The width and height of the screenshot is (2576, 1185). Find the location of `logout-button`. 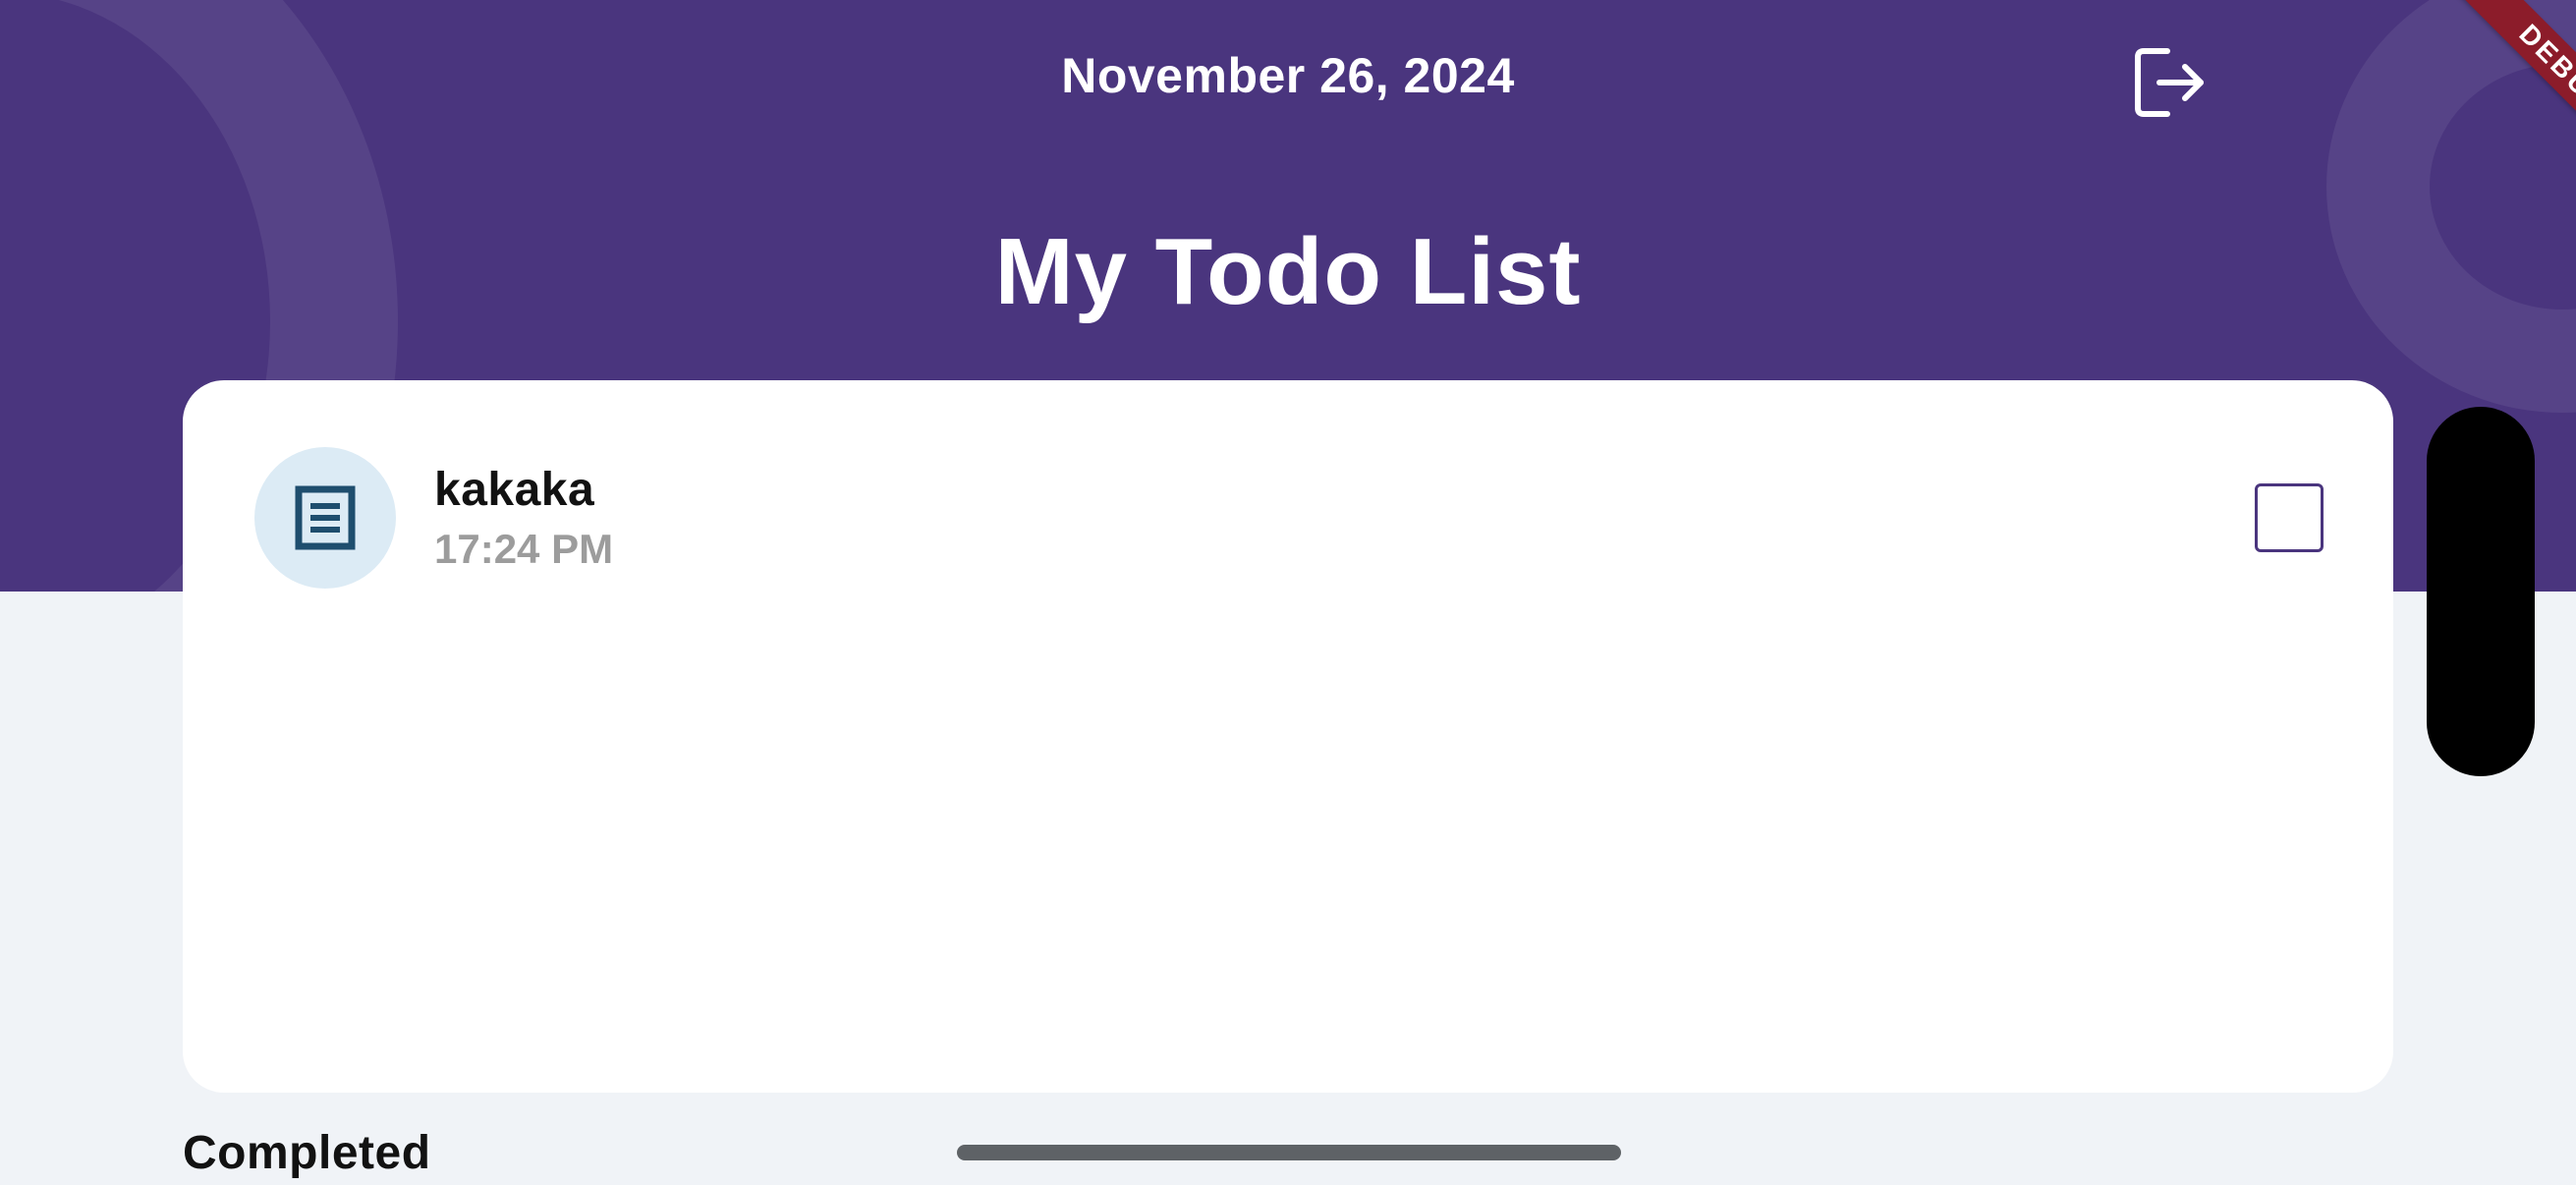

logout-button is located at coordinates (2169, 83).